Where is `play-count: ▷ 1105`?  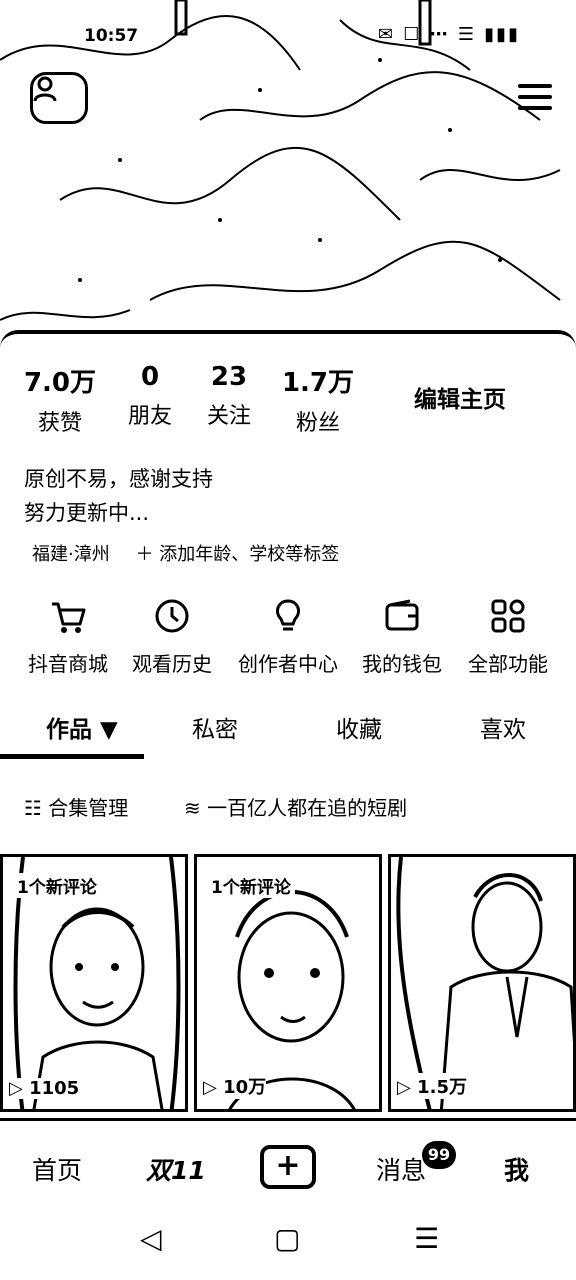
play-count: ▷ 1105 is located at coordinates (44, 1088).